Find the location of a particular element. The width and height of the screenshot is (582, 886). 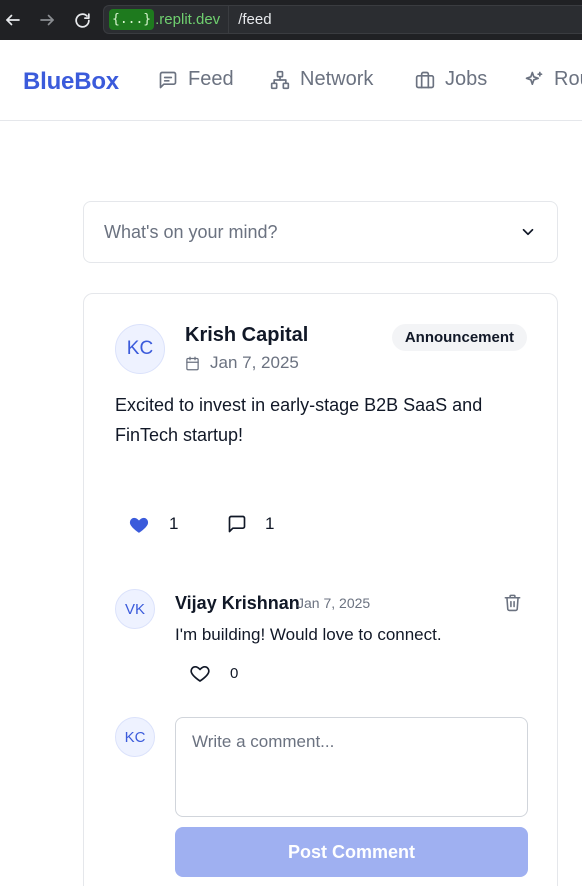

url-host: .replit.dev is located at coordinates (188, 19).